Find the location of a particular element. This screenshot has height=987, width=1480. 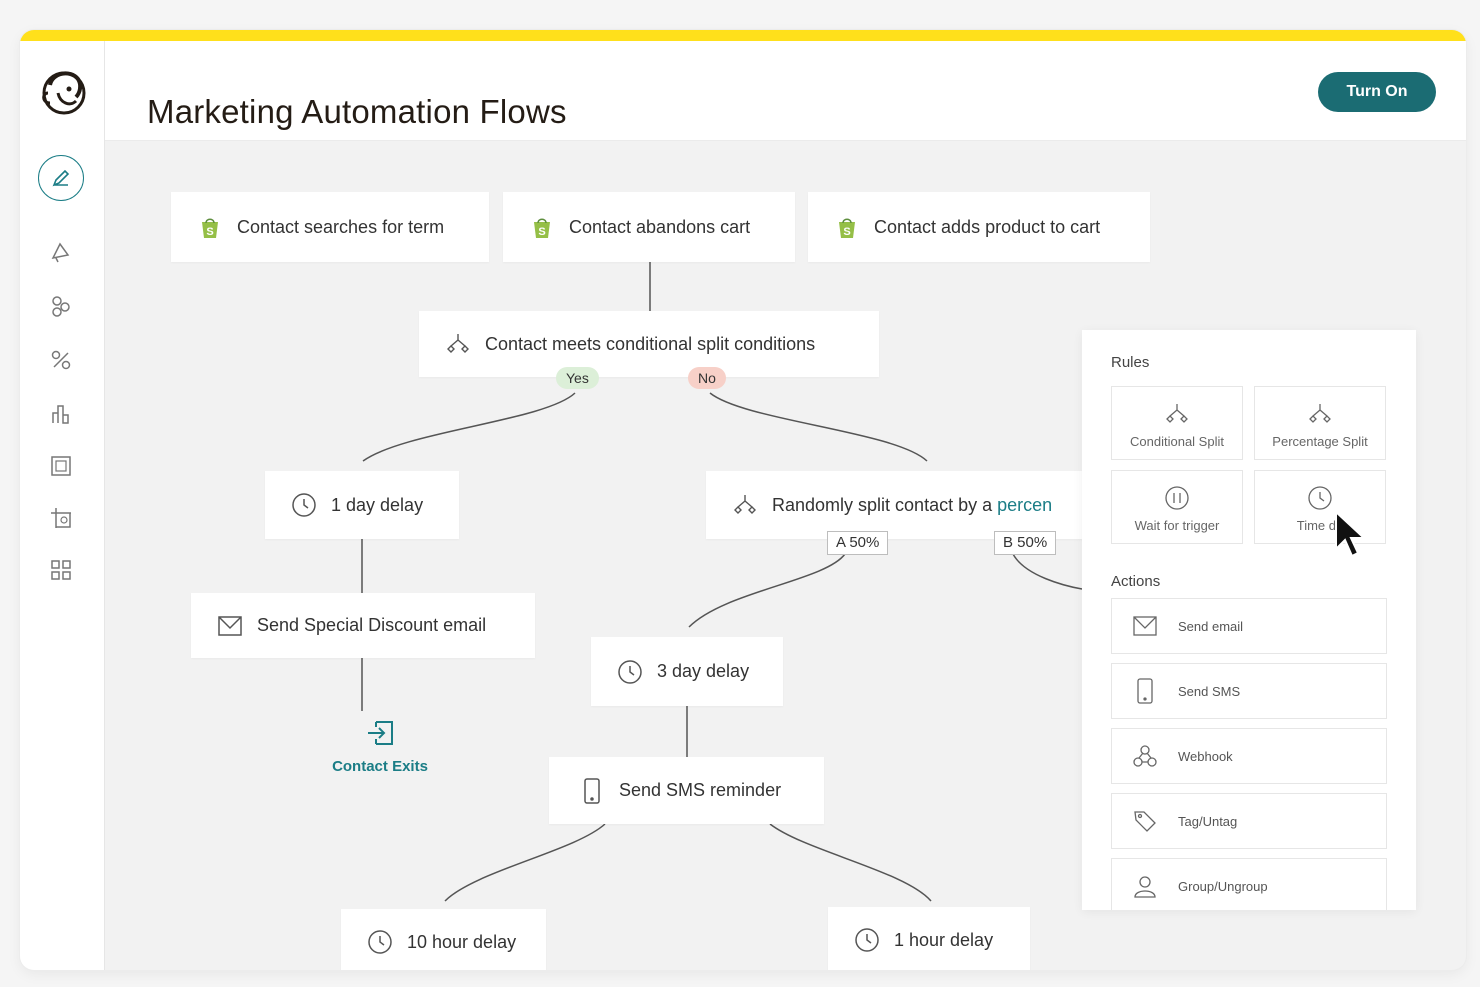

analytics-icon is located at coordinates (61, 414).